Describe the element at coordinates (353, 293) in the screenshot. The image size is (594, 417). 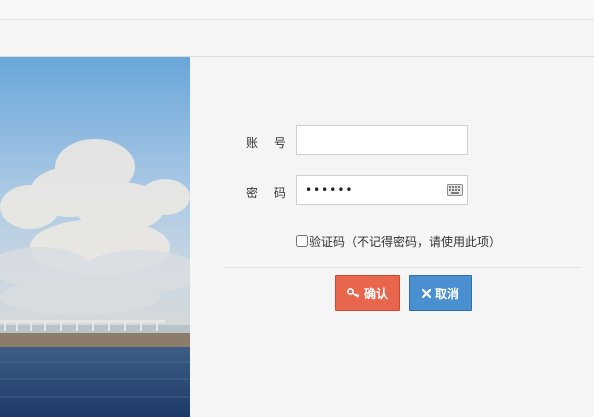
I see `key-icon` at that location.